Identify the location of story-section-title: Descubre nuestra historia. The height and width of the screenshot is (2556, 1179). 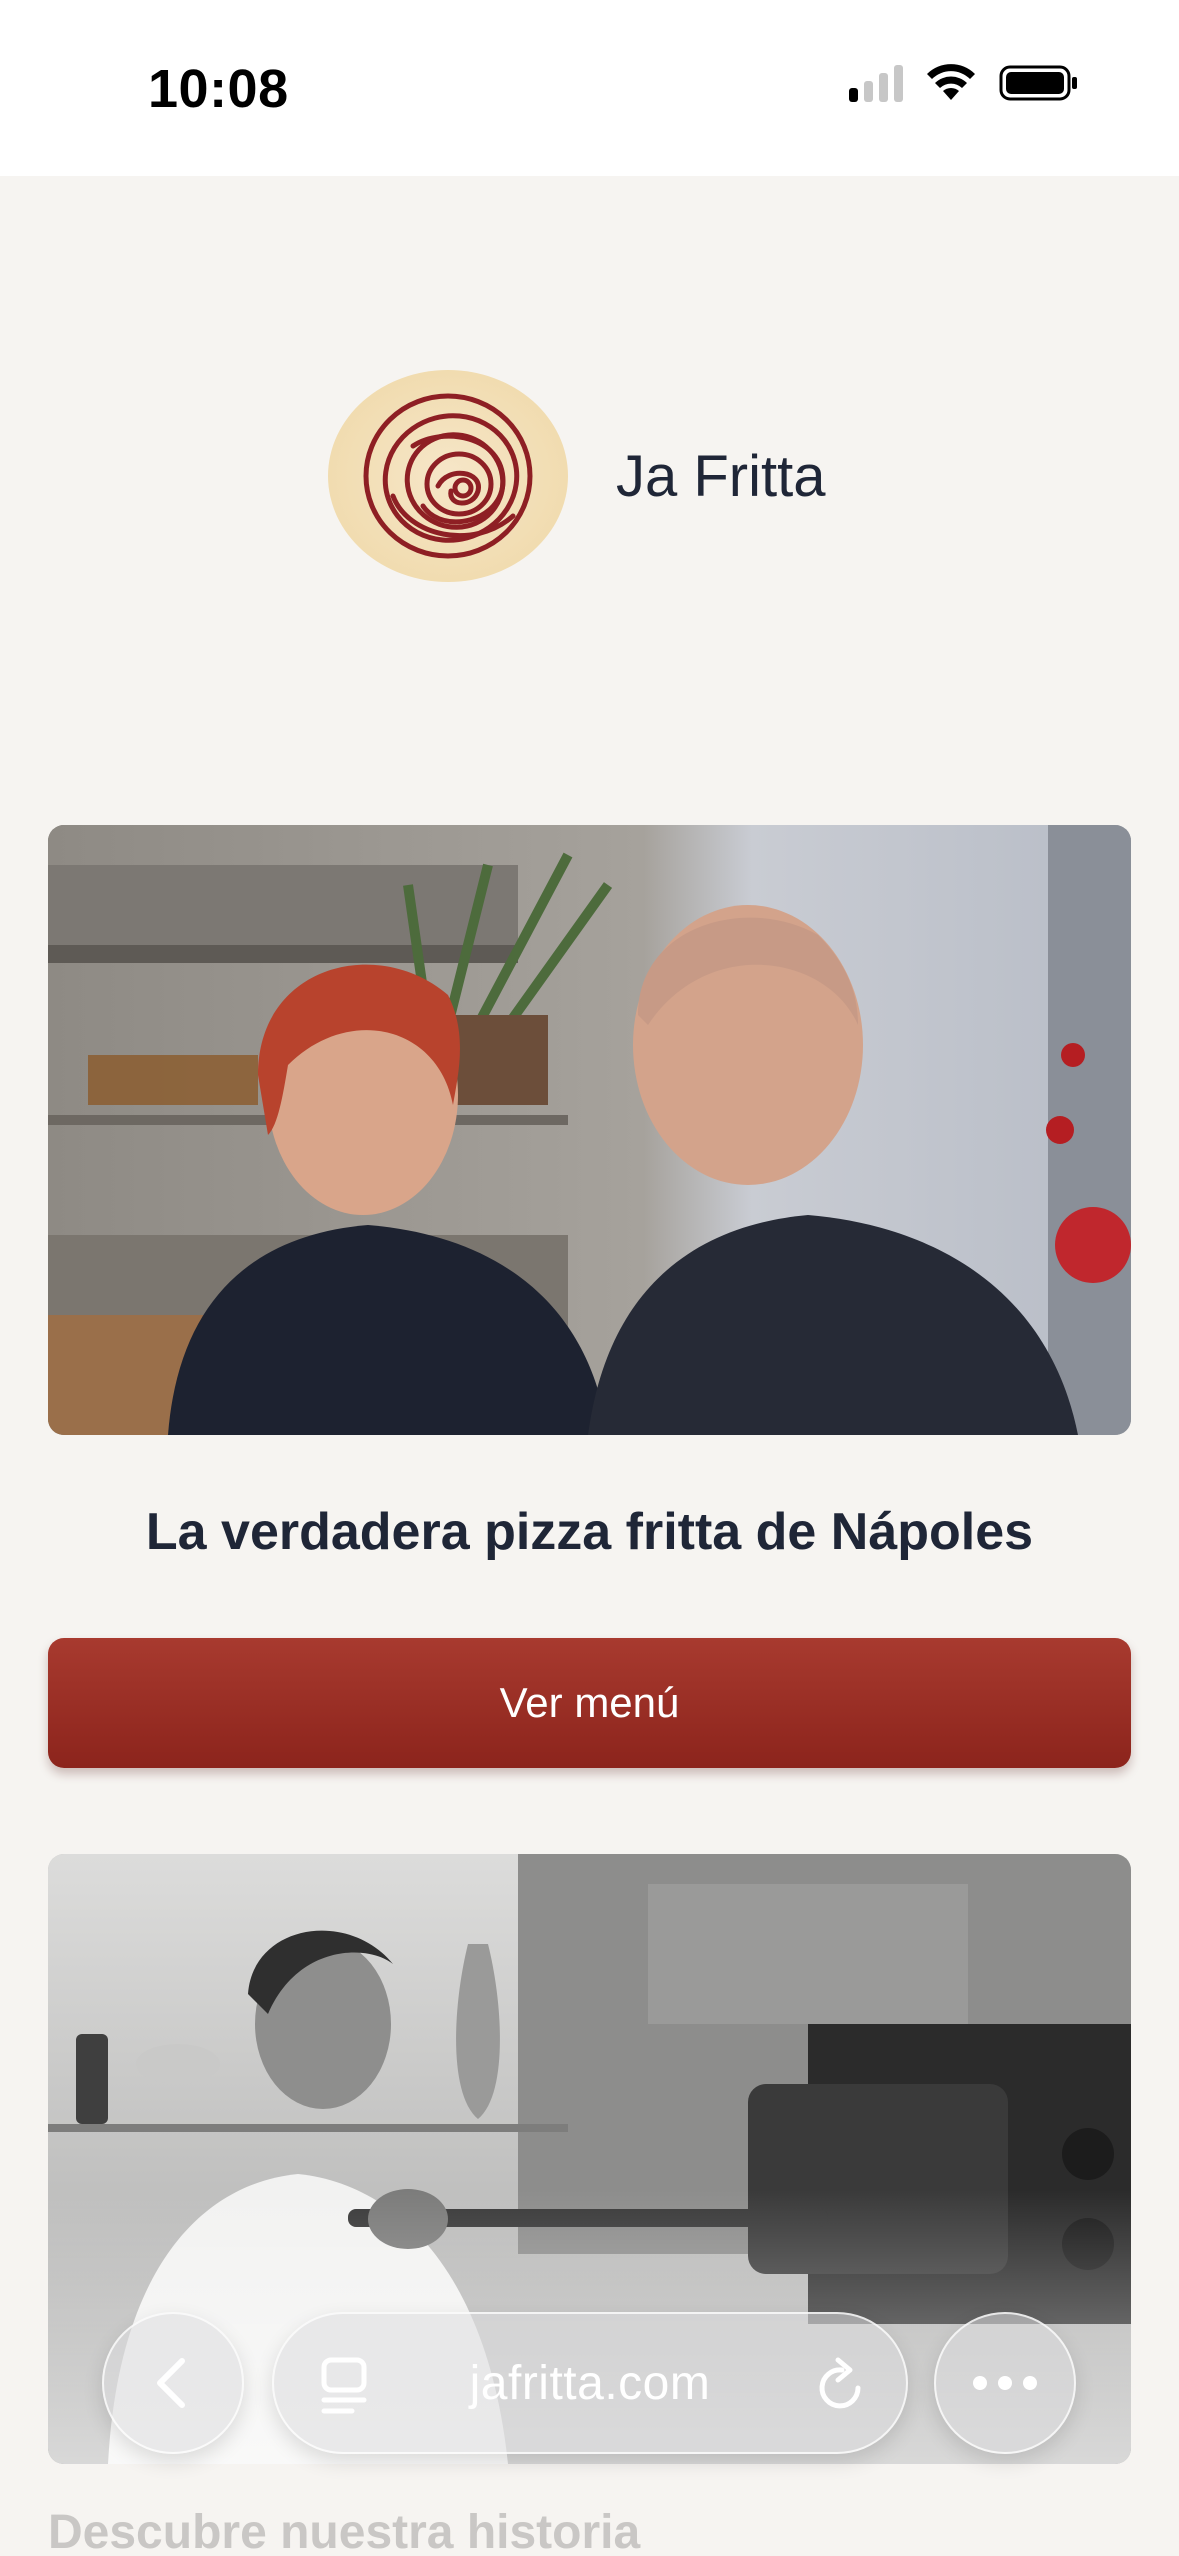
(344, 2531).